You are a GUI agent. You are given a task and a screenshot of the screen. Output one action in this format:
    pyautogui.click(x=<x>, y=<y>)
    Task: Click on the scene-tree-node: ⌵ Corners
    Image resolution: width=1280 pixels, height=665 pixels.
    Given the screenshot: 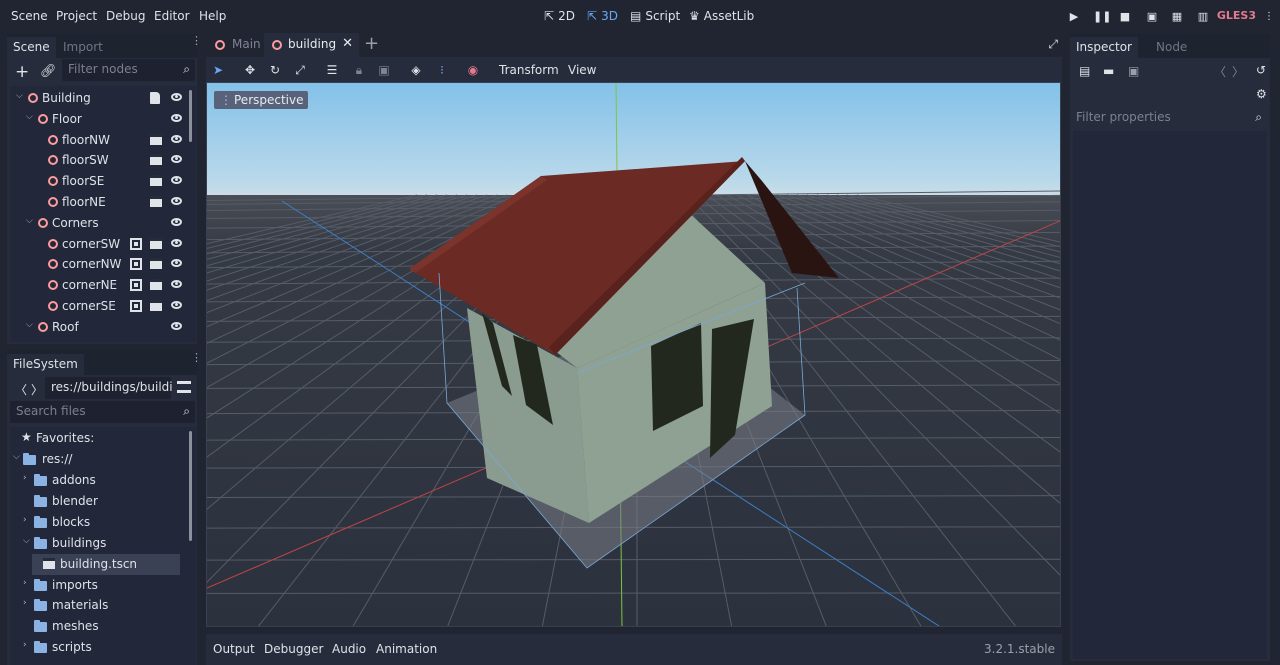 What is the action you would take?
    pyautogui.click(x=103, y=223)
    